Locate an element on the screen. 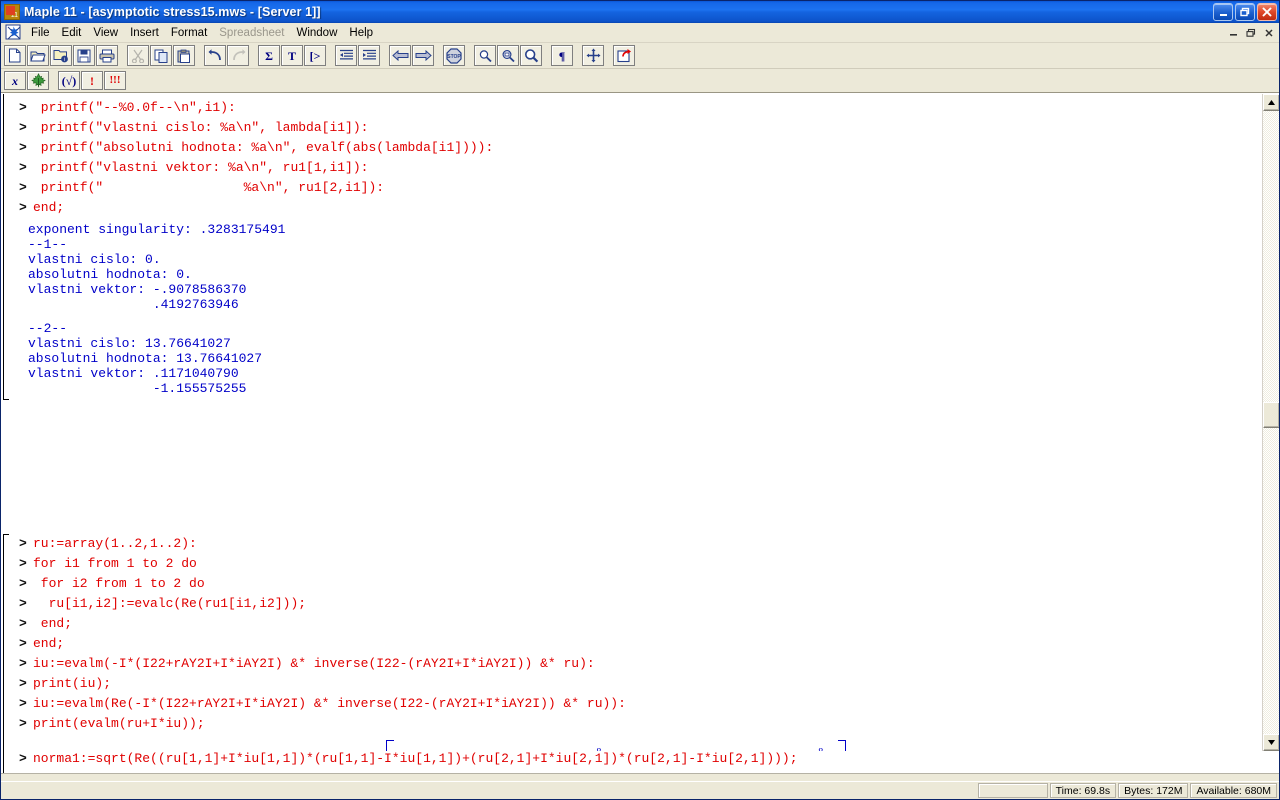 The width and height of the screenshot is (1280, 800). input-code: for i2 from 1 to 2 do is located at coordinates (119, 583).